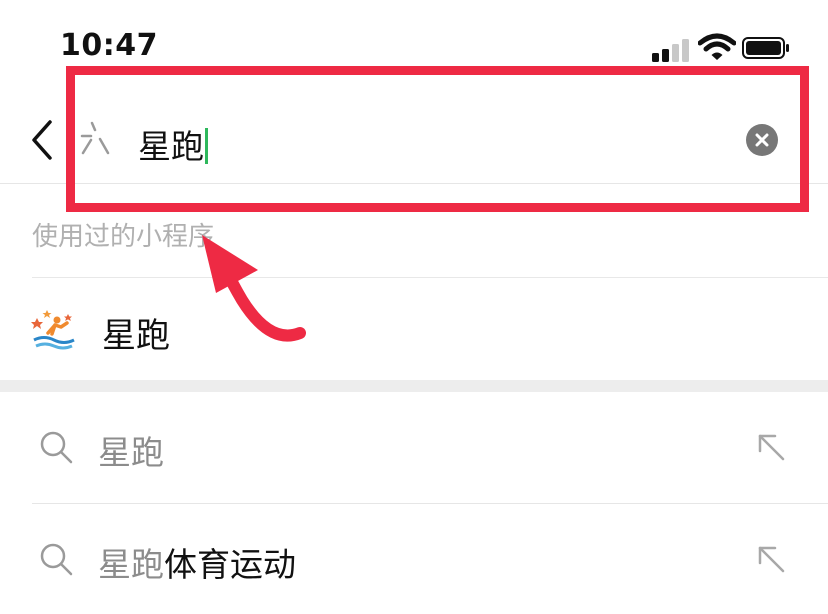  I want to click on status-time: 10:47, so click(109, 45).